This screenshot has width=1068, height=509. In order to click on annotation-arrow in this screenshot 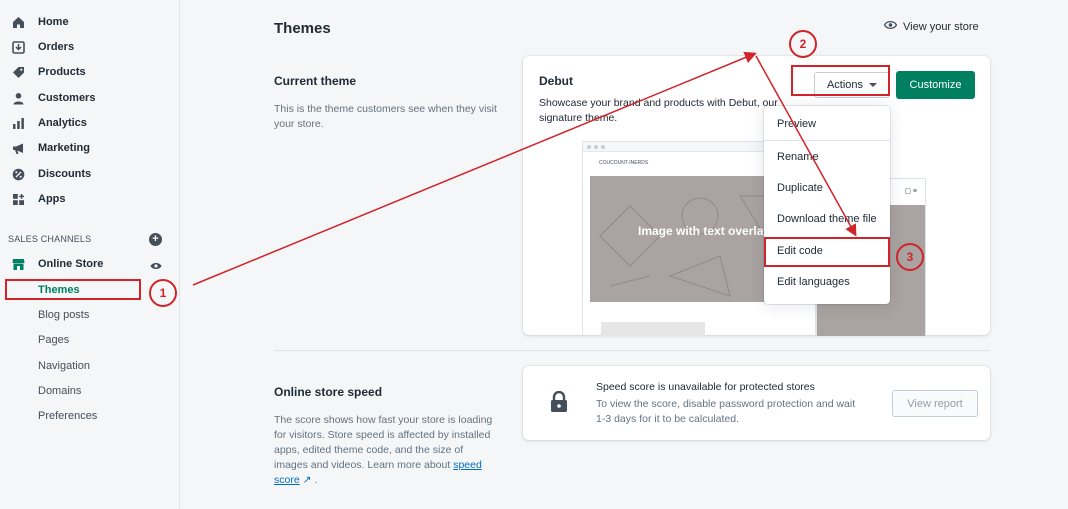, I will do `click(806, 146)`.